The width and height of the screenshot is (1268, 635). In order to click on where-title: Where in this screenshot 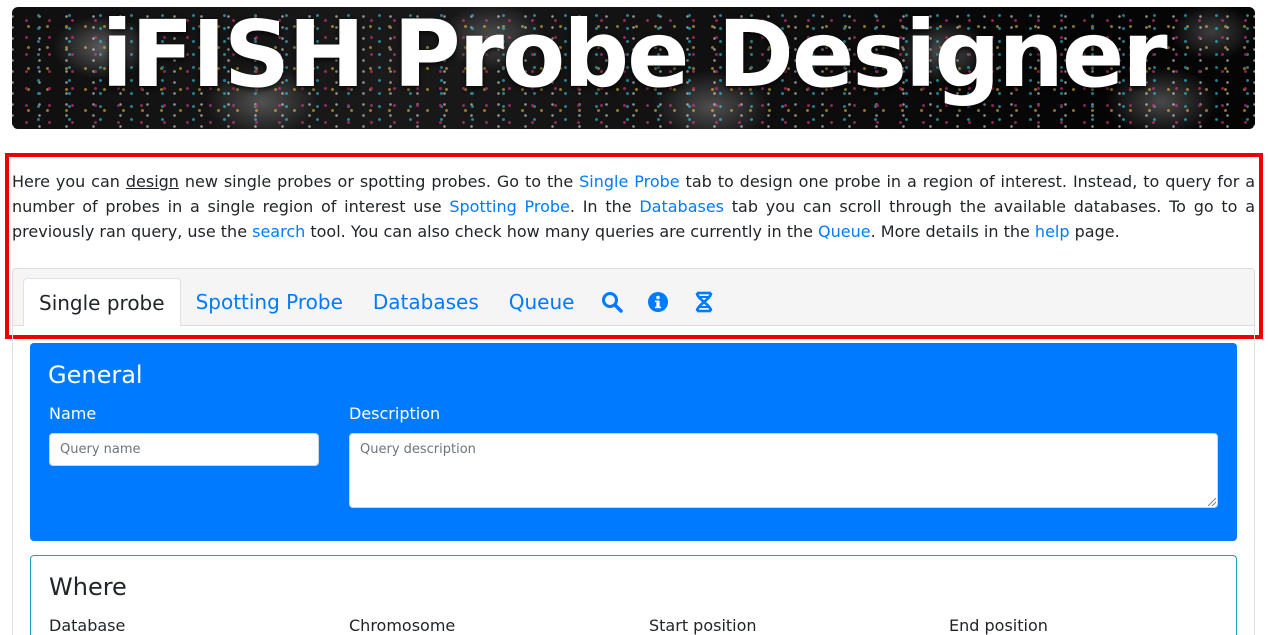, I will do `click(88, 587)`.